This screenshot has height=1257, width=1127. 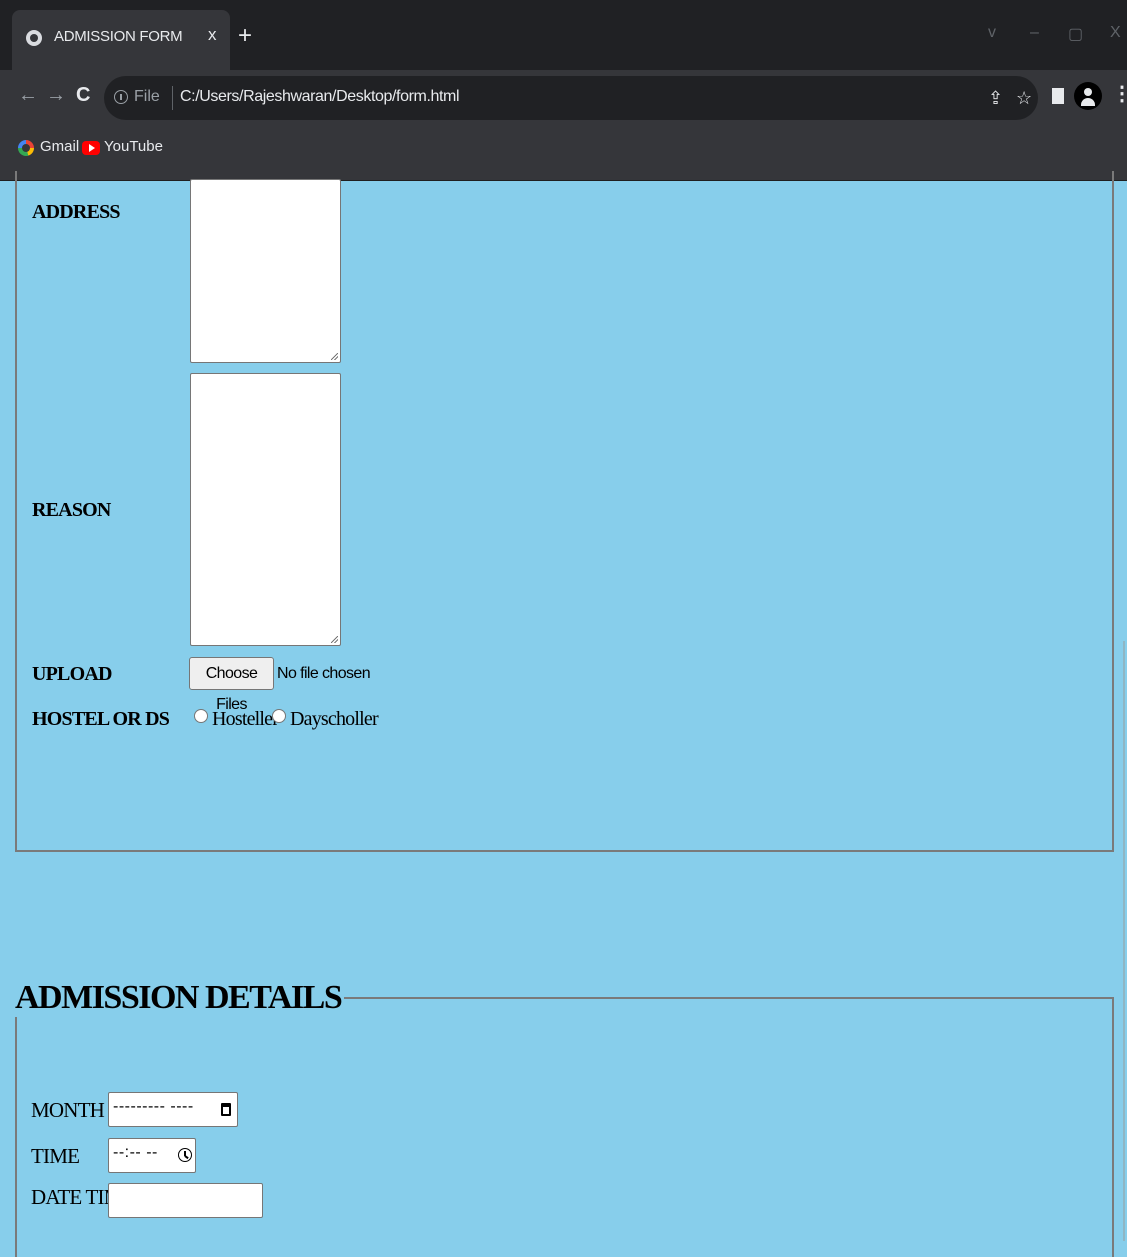 What do you see at coordinates (226, 1109) in the screenshot?
I see `calendar-icon` at bounding box center [226, 1109].